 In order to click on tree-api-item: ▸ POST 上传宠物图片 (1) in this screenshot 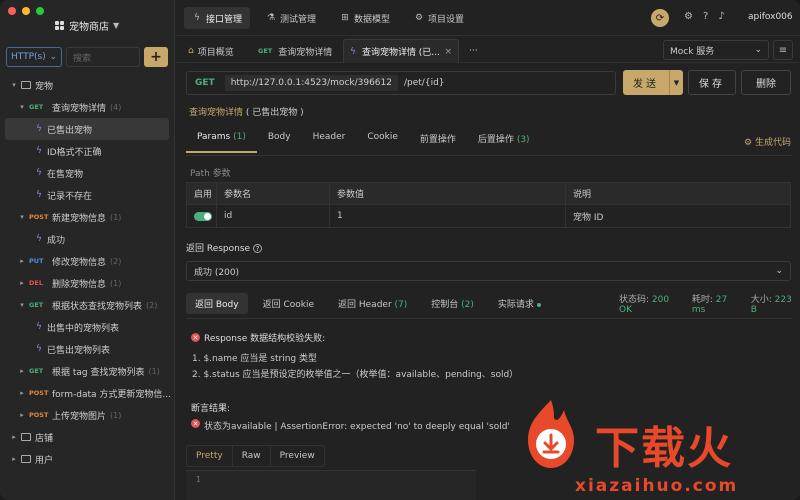, I will do `click(87, 415)`.